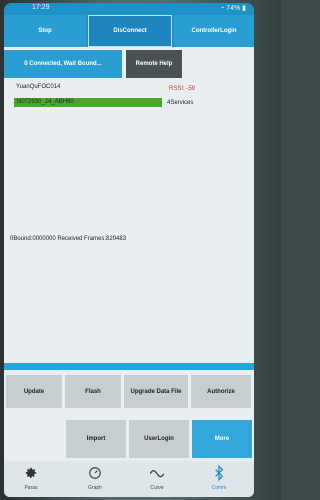 This screenshot has width=320, height=500. Describe the element at coordinates (129, 479) in the screenshot. I see `bottom-nav: Paras Graph Curve Comm` at that location.